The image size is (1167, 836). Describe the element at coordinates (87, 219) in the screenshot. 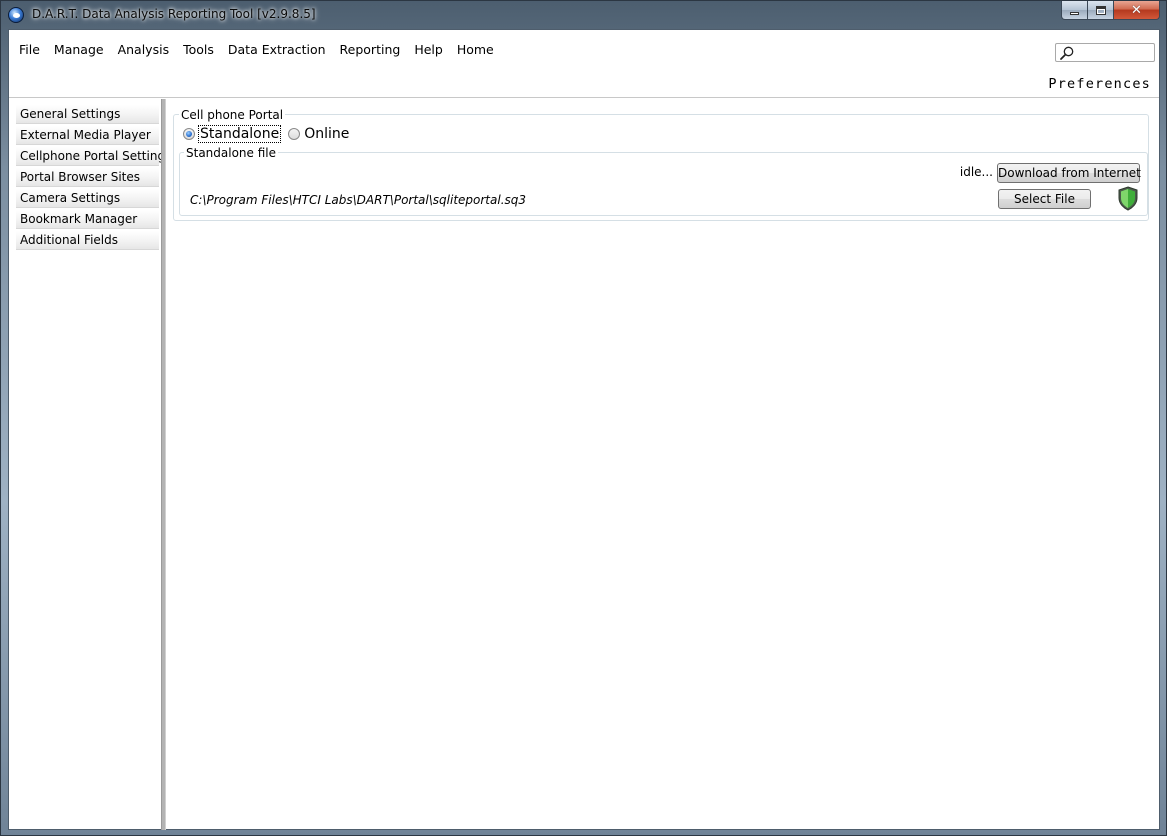

I see `sidebar-item-bookmark-manager: Bookmark Manager` at that location.